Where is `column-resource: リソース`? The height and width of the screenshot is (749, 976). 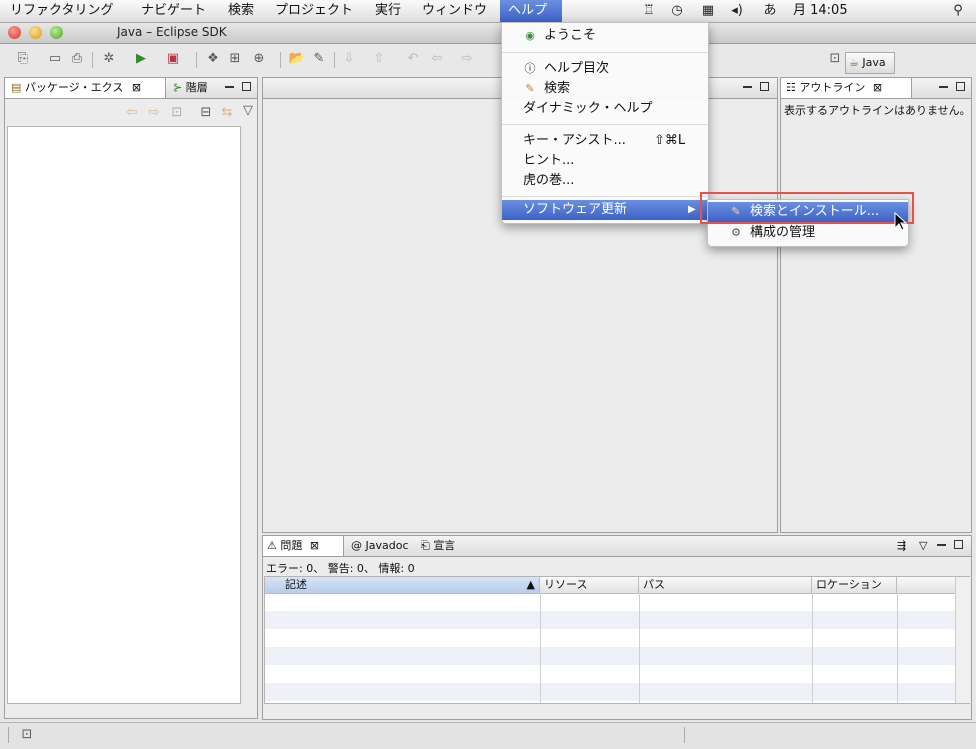
column-resource: リソース is located at coordinates (589, 585).